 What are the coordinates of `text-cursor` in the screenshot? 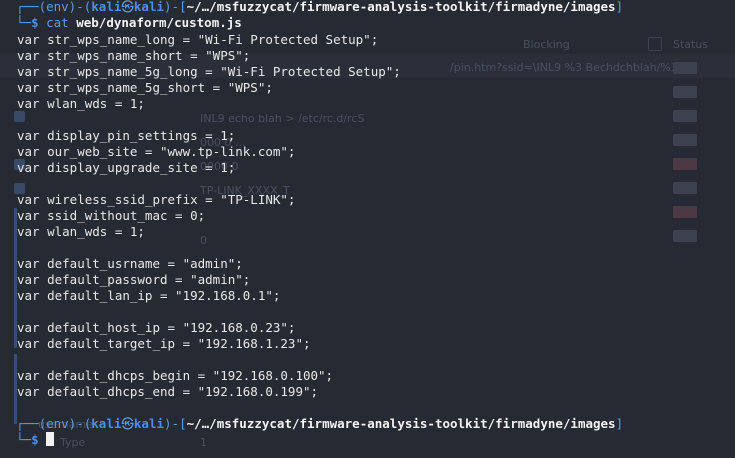 It's located at (50, 439).